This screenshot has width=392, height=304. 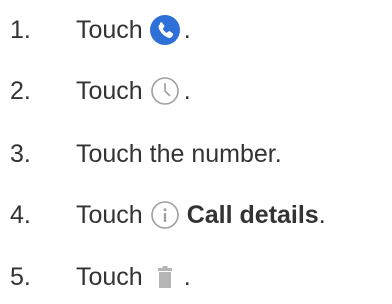 What do you see at coordinates (20, 214) in the screenshot?
I see `step-number: 4.` at bounding box center [20, 214].